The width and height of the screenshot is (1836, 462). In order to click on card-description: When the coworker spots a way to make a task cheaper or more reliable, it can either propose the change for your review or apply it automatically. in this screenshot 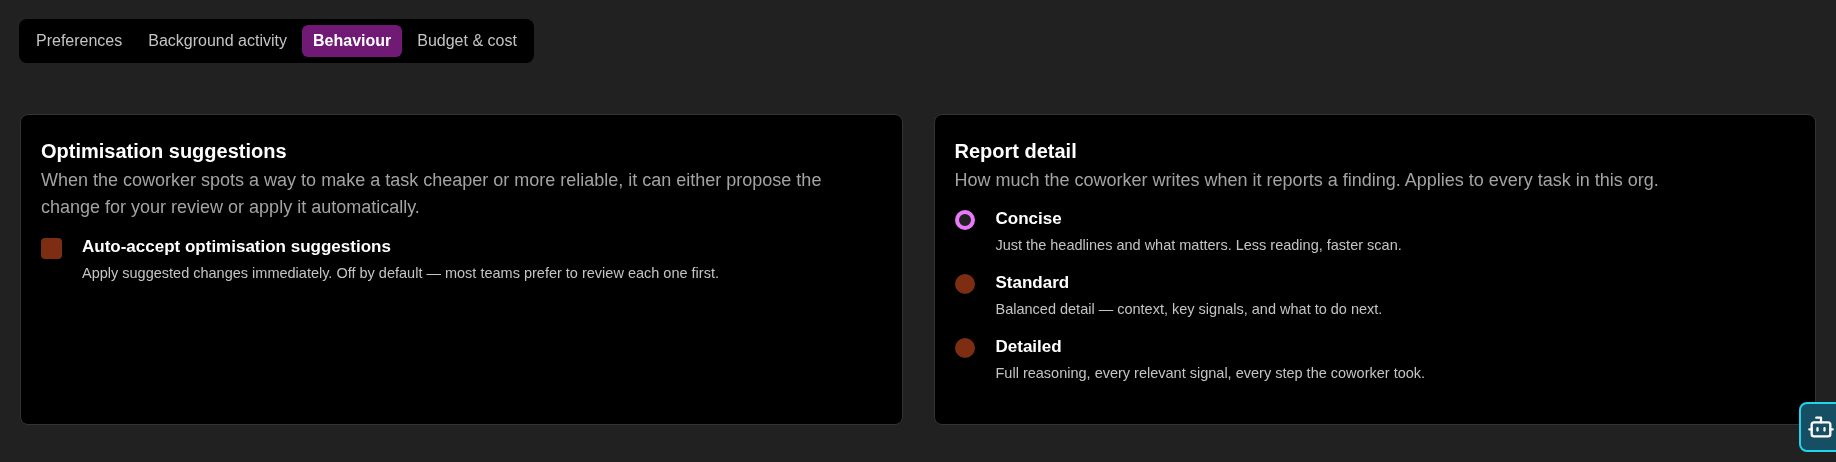, I will do `click(432, 194)`.